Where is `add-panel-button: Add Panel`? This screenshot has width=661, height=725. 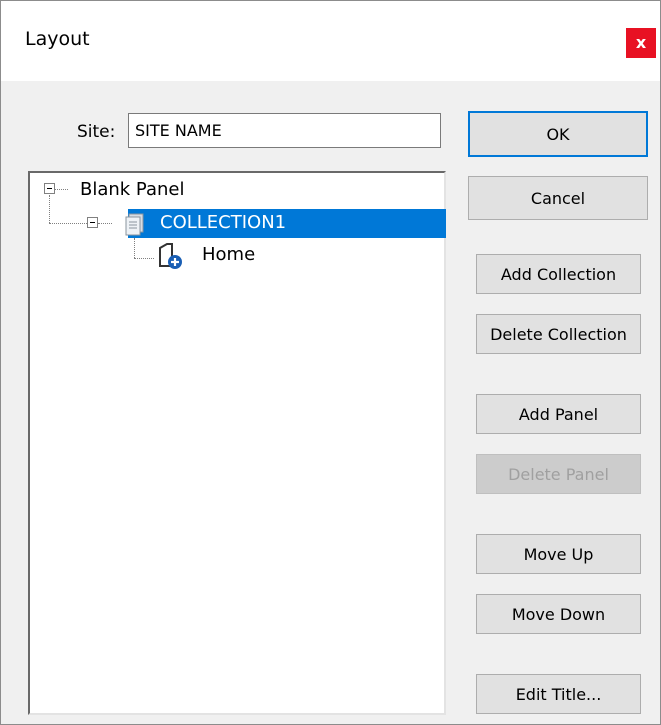
add-panel-button: Add Panel is located at coordinates (558, 414).